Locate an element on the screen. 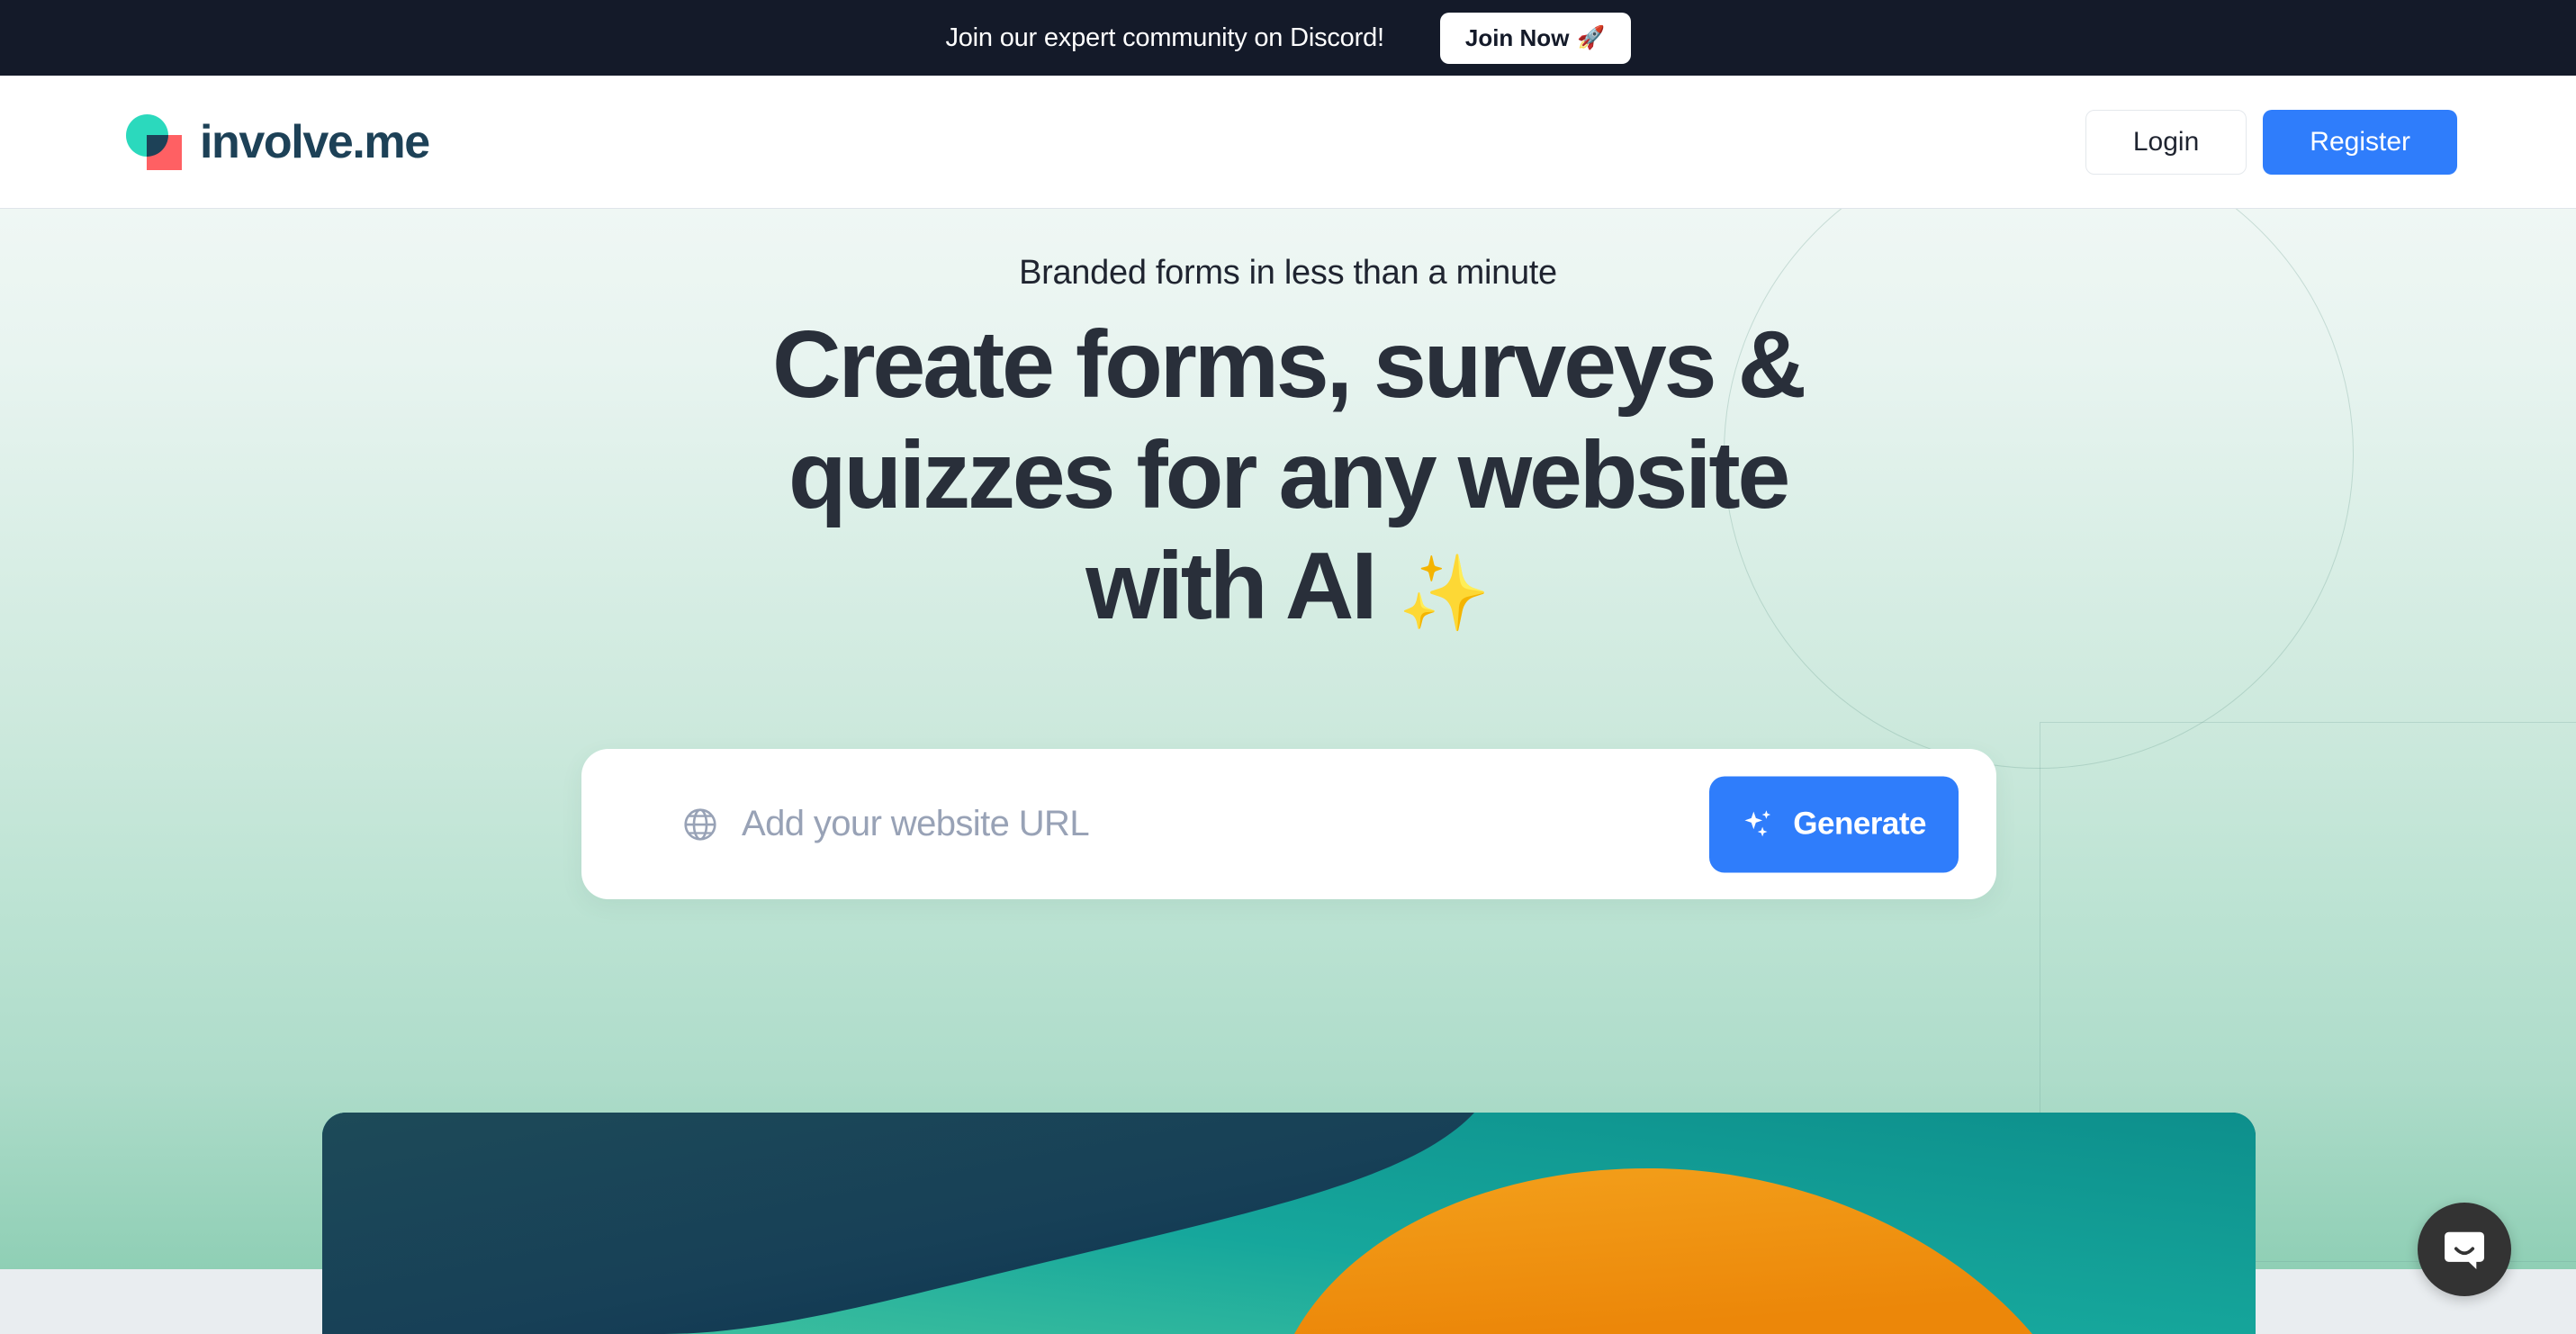 Image resolution: width=2576 pixels, height=1334 pixels. login-button: Login is located at coordinates (2166, 142).